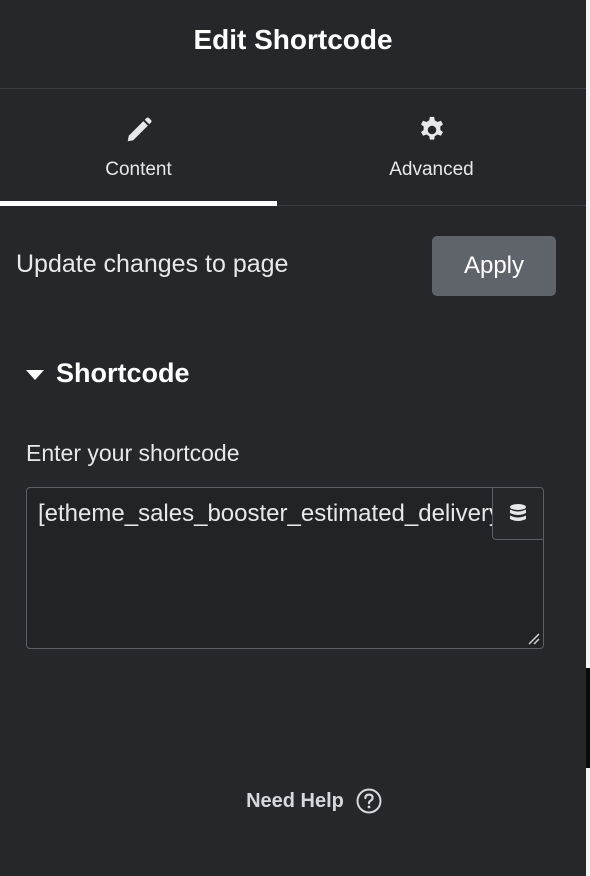 The width and height of the screenshot is (590, 876). I want to click on shortcode-field-label: Enter your shortcode, so click(133, 453).